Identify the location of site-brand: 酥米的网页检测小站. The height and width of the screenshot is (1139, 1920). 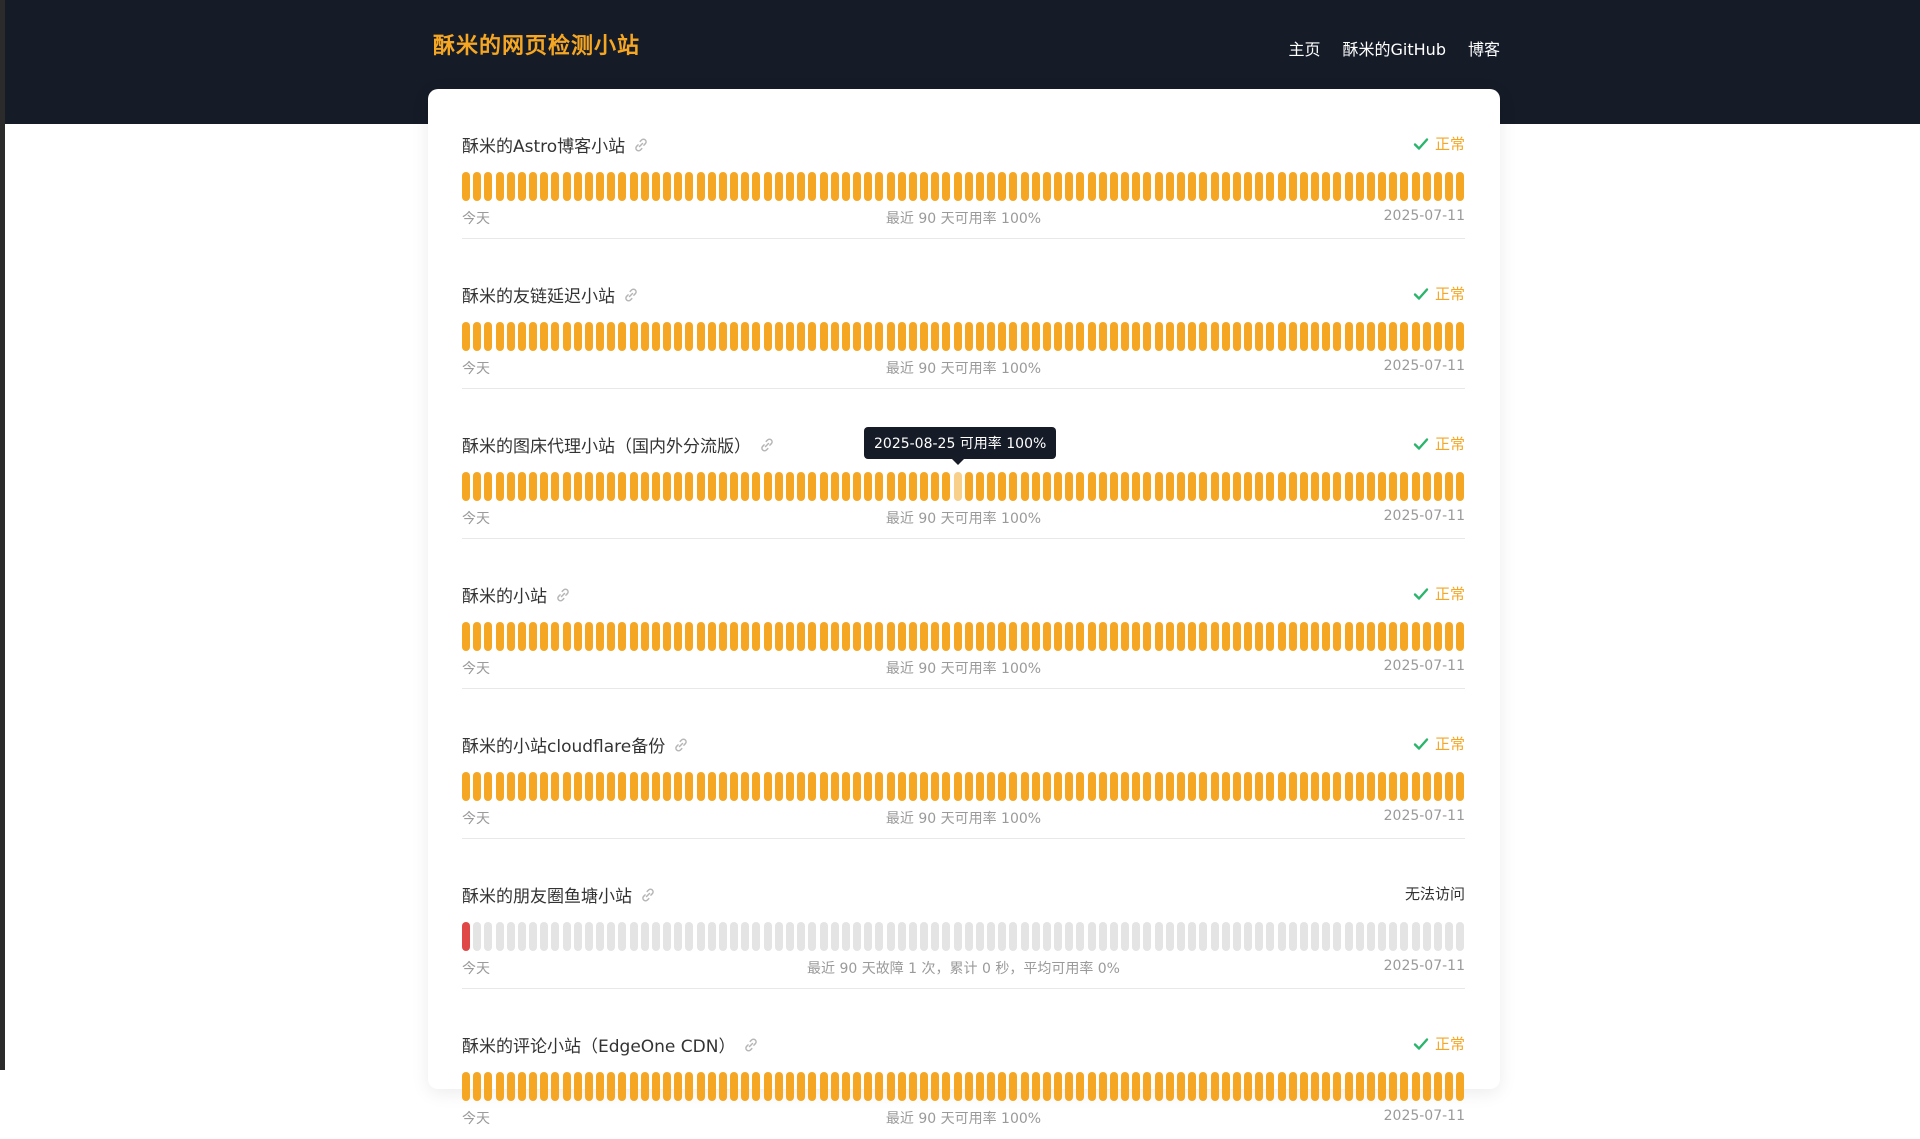
(536, 44).